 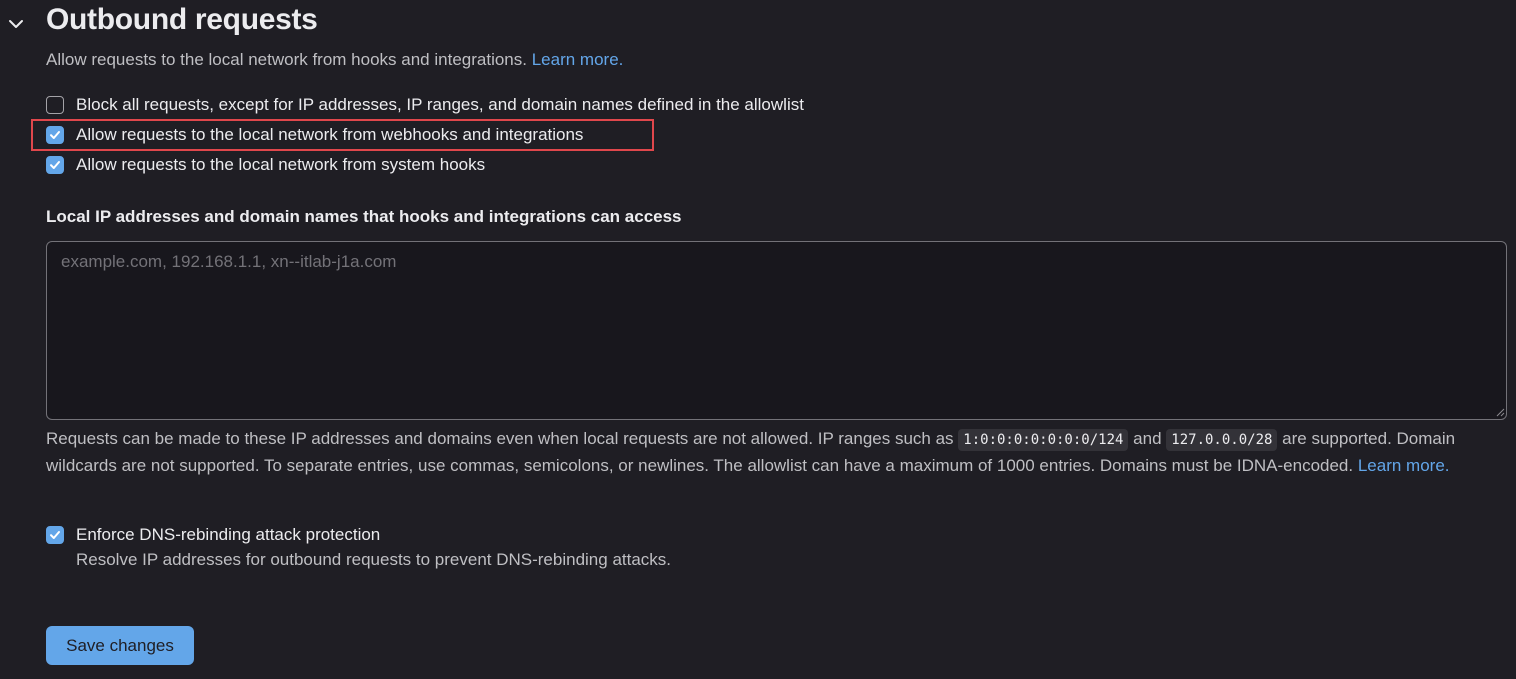 I want to click on save-changes-button: Save changes, so click(x=120, y=645).